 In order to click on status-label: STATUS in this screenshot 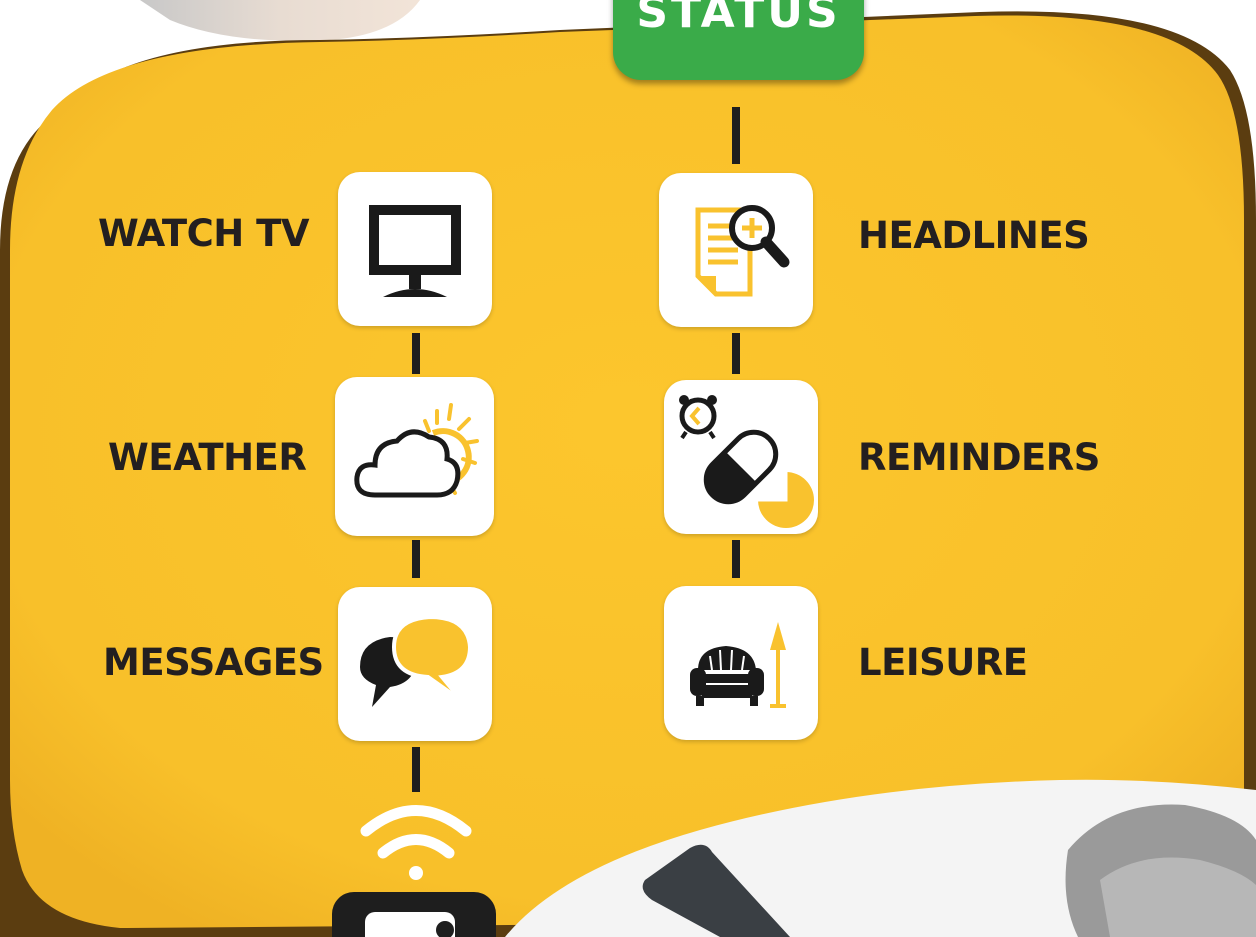, I will do `click(738, 19)`.